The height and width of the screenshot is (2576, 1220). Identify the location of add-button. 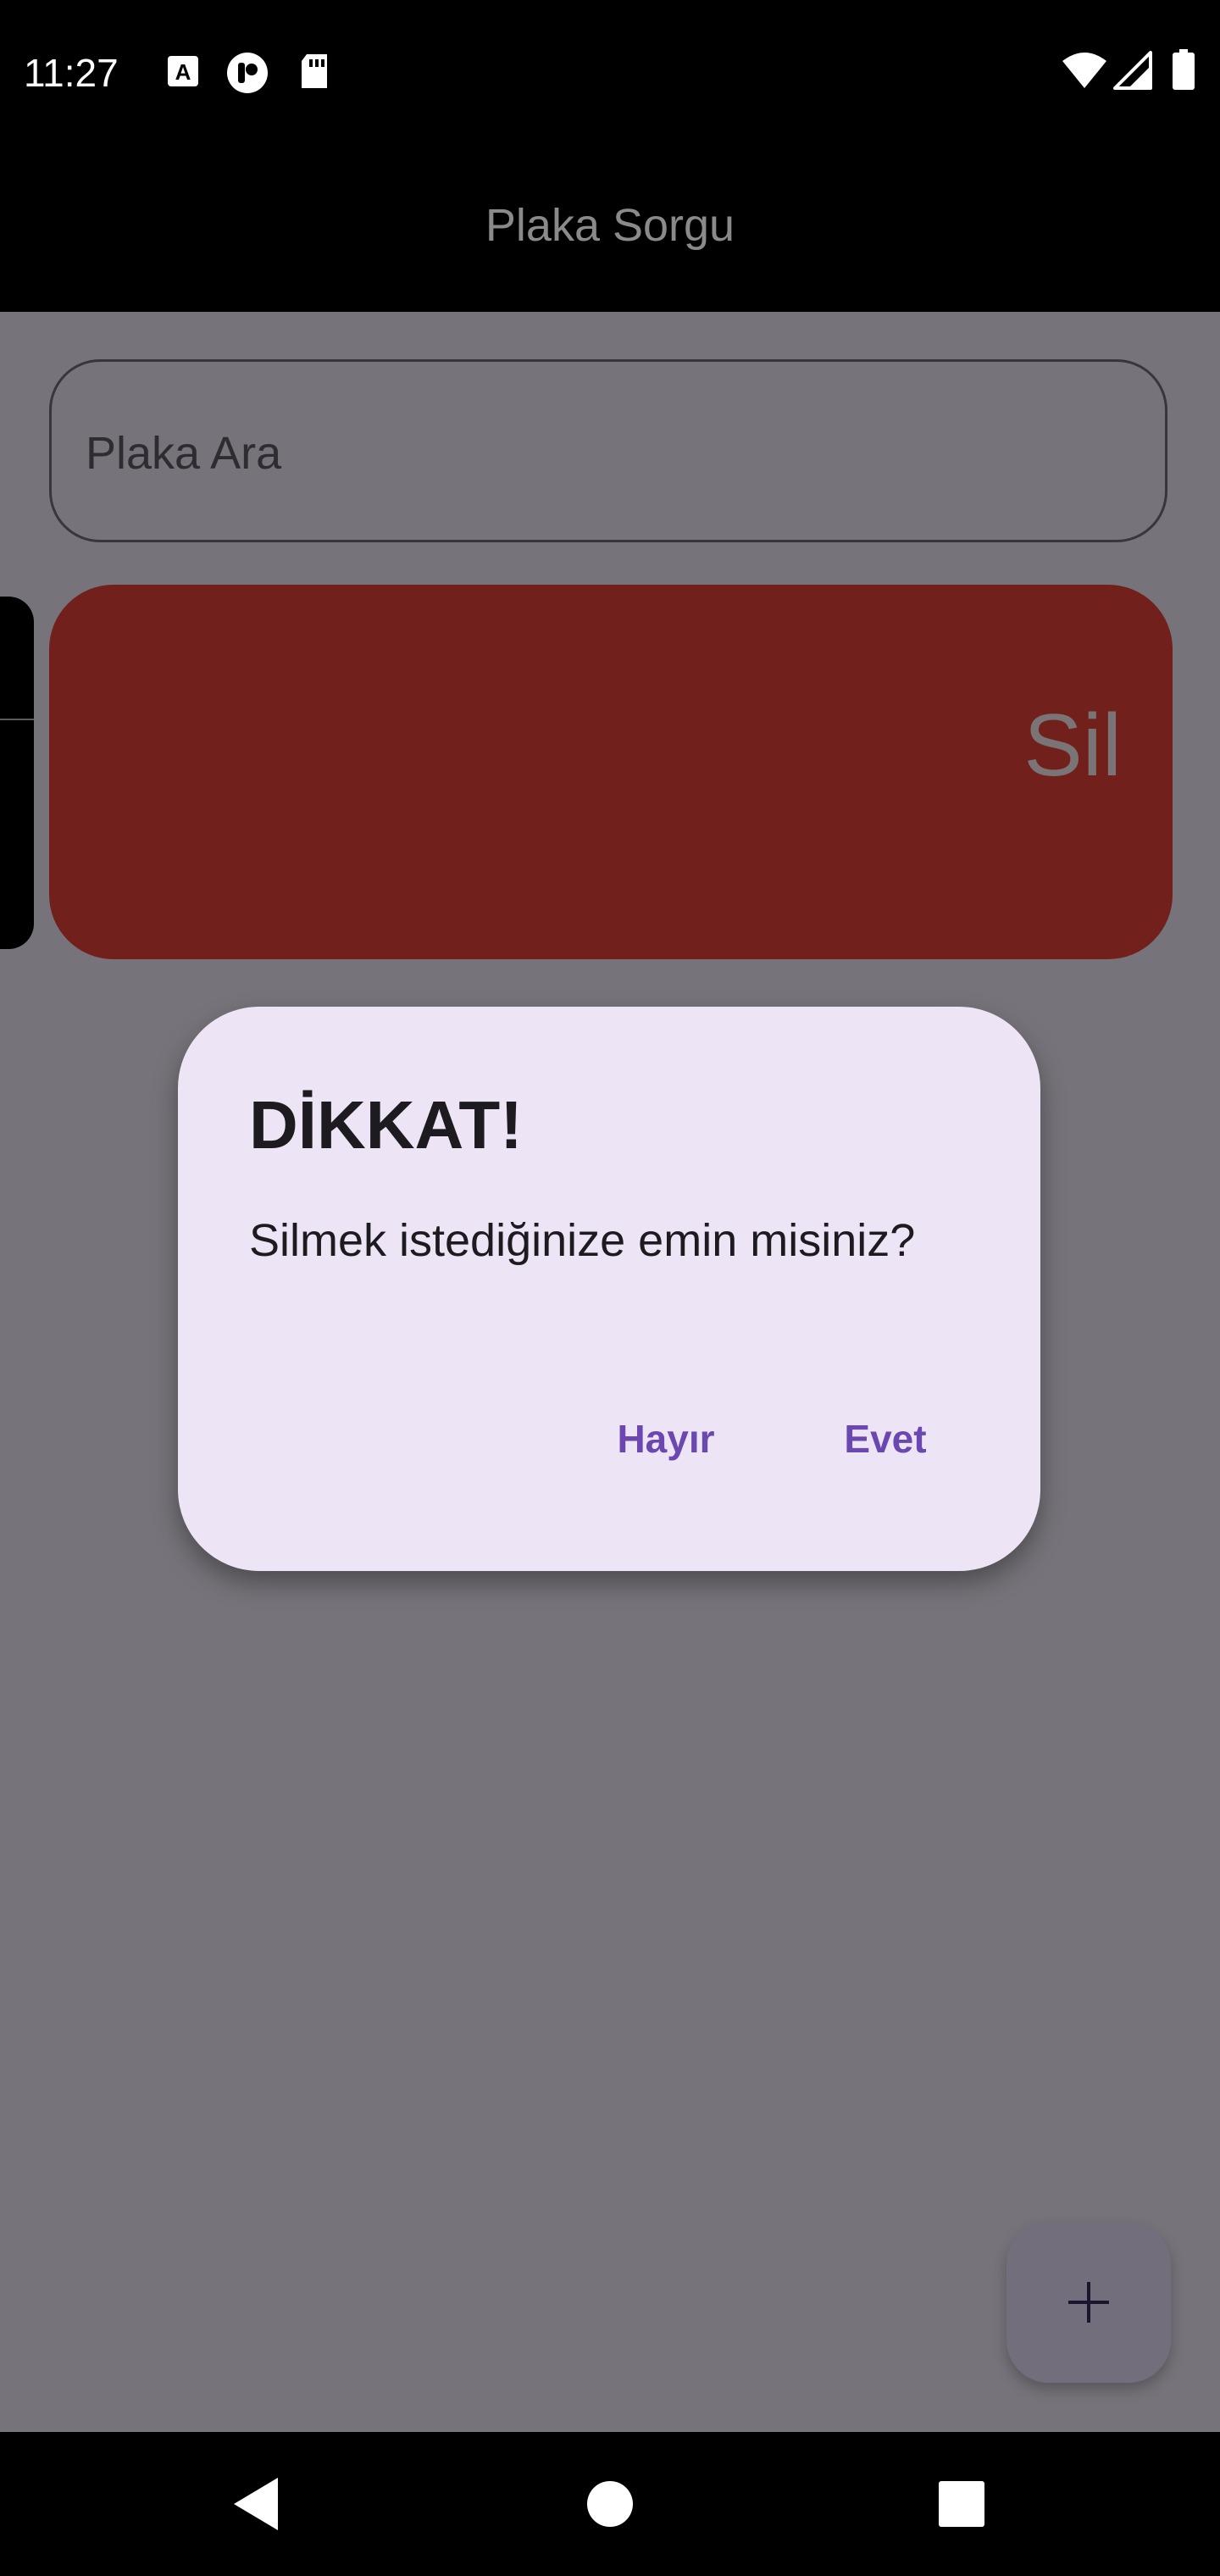
(1088, 2302).